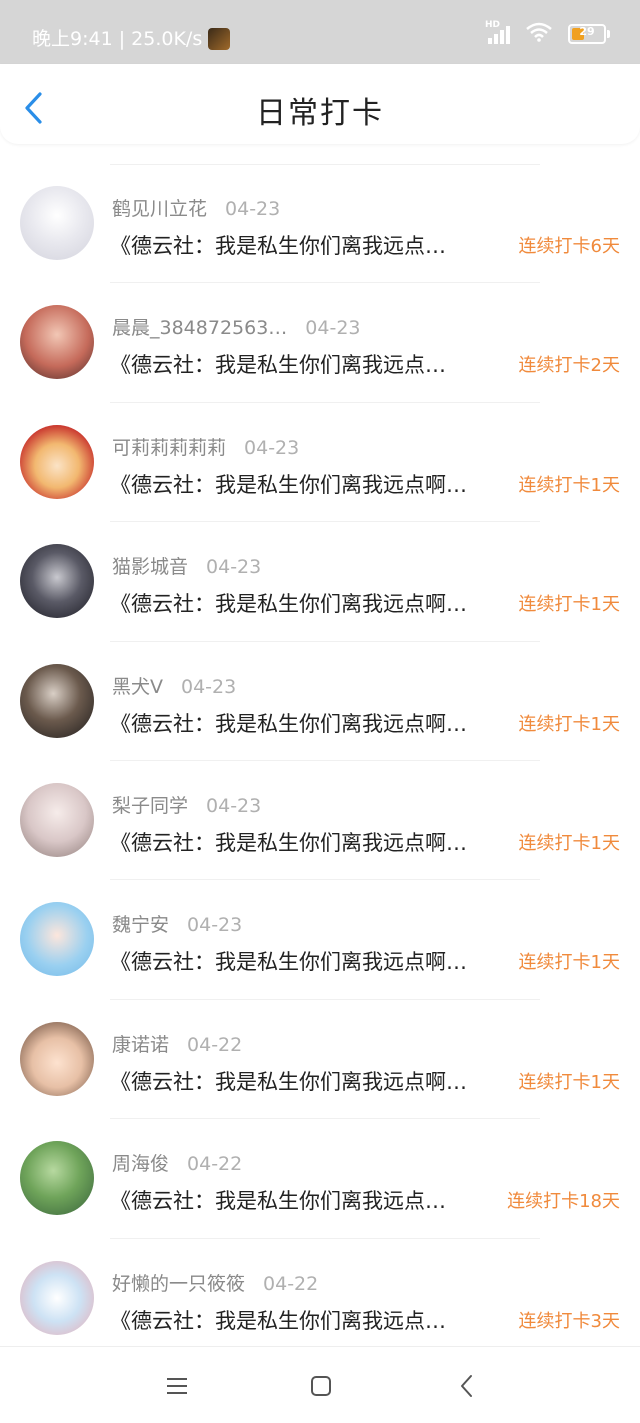  I want to click on signal-icon: HD, so click(497, 32).